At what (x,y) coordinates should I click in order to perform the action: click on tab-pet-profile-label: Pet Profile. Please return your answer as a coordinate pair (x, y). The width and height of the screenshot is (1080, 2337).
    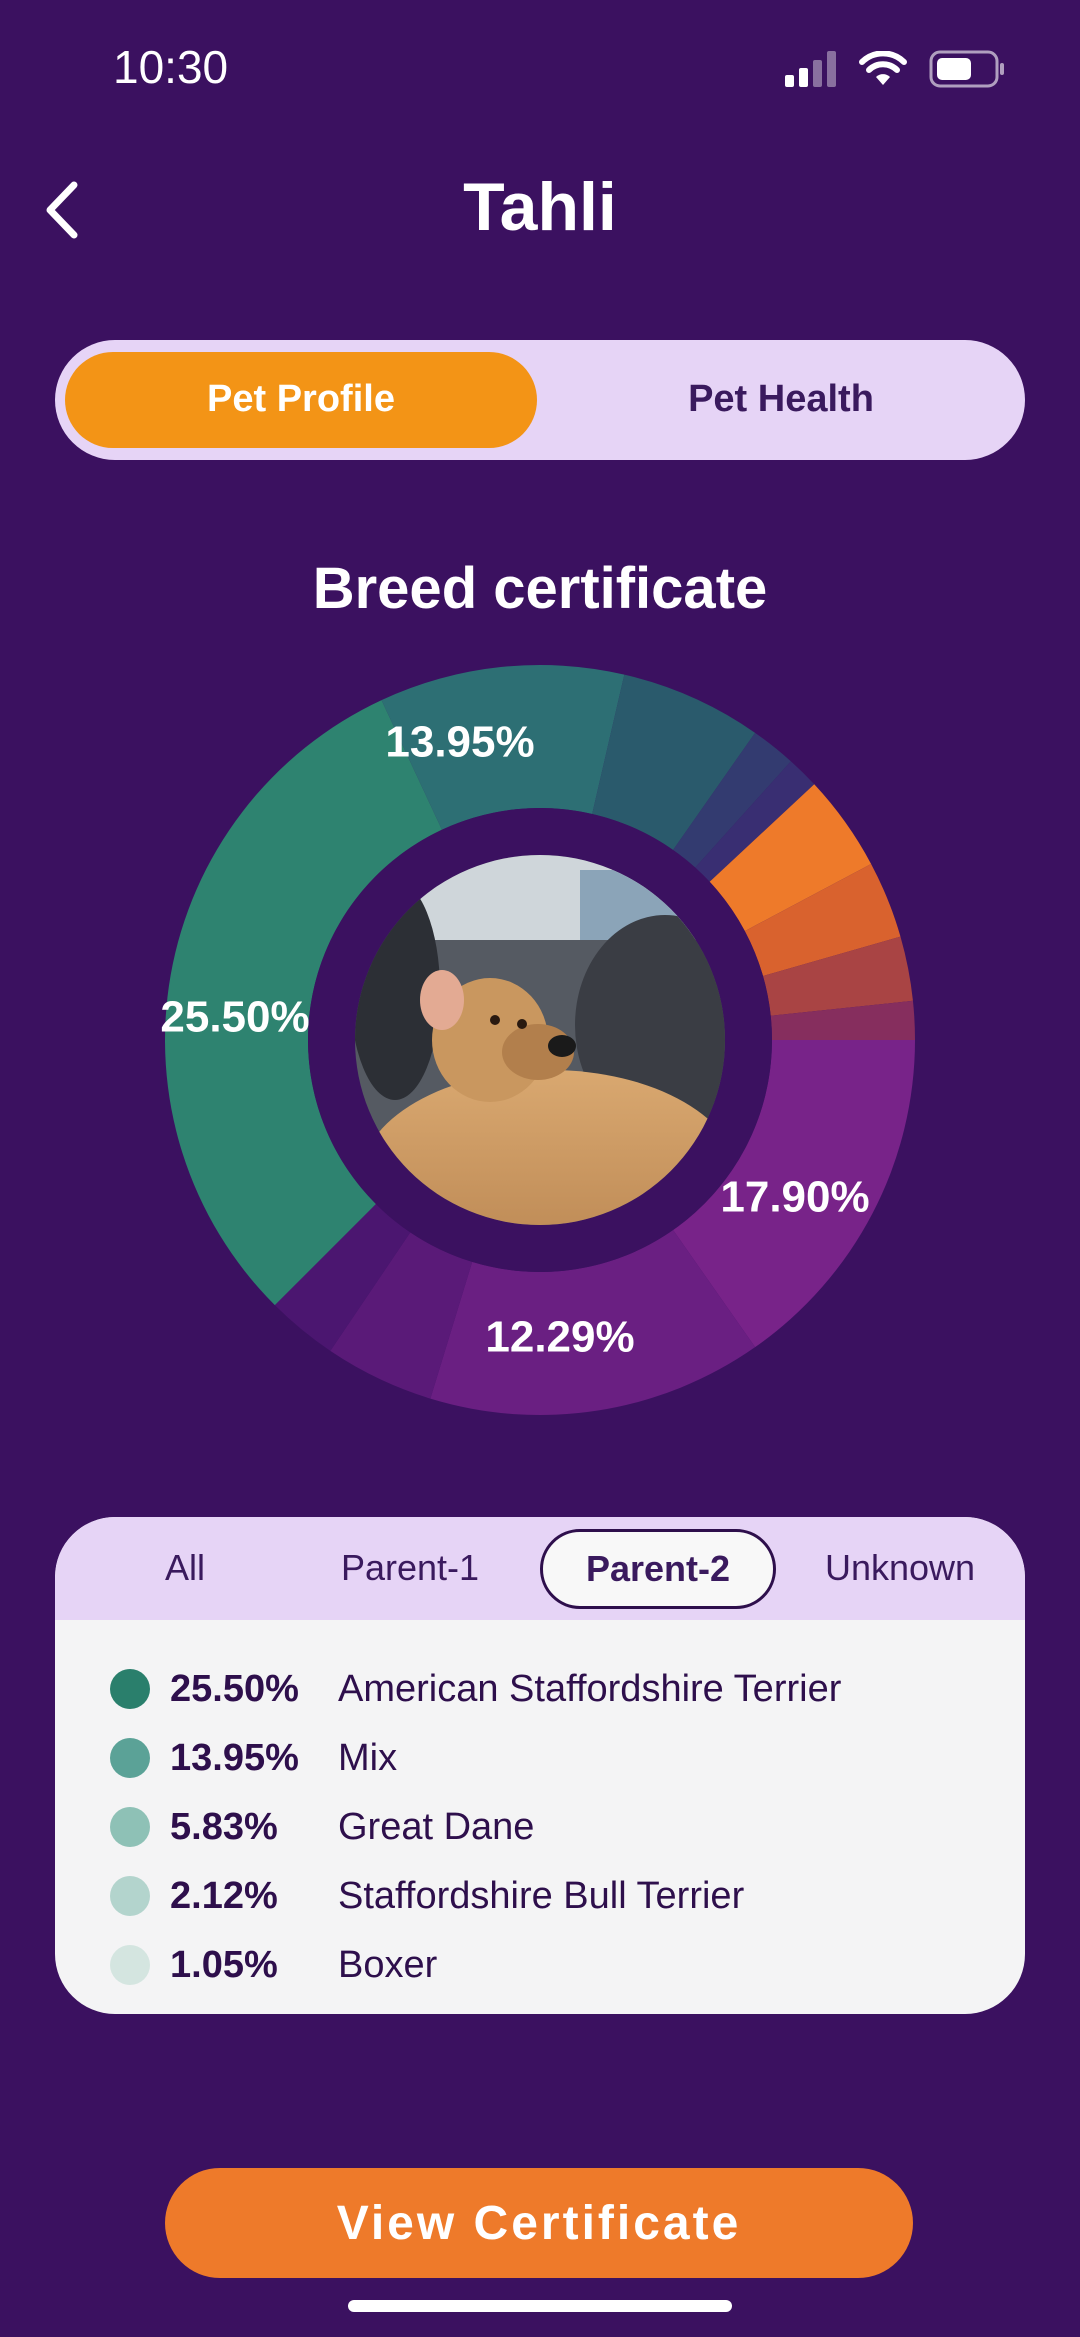
    Looking at the image, I should click on (301, 399).